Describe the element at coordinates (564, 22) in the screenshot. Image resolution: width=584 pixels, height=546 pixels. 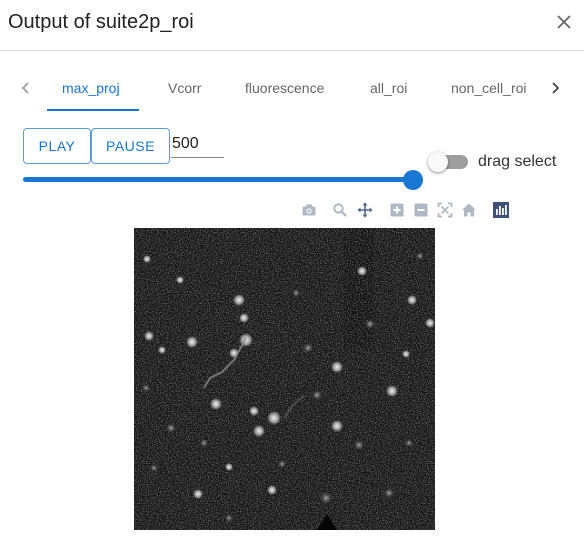
I see `close-icon` at that location.